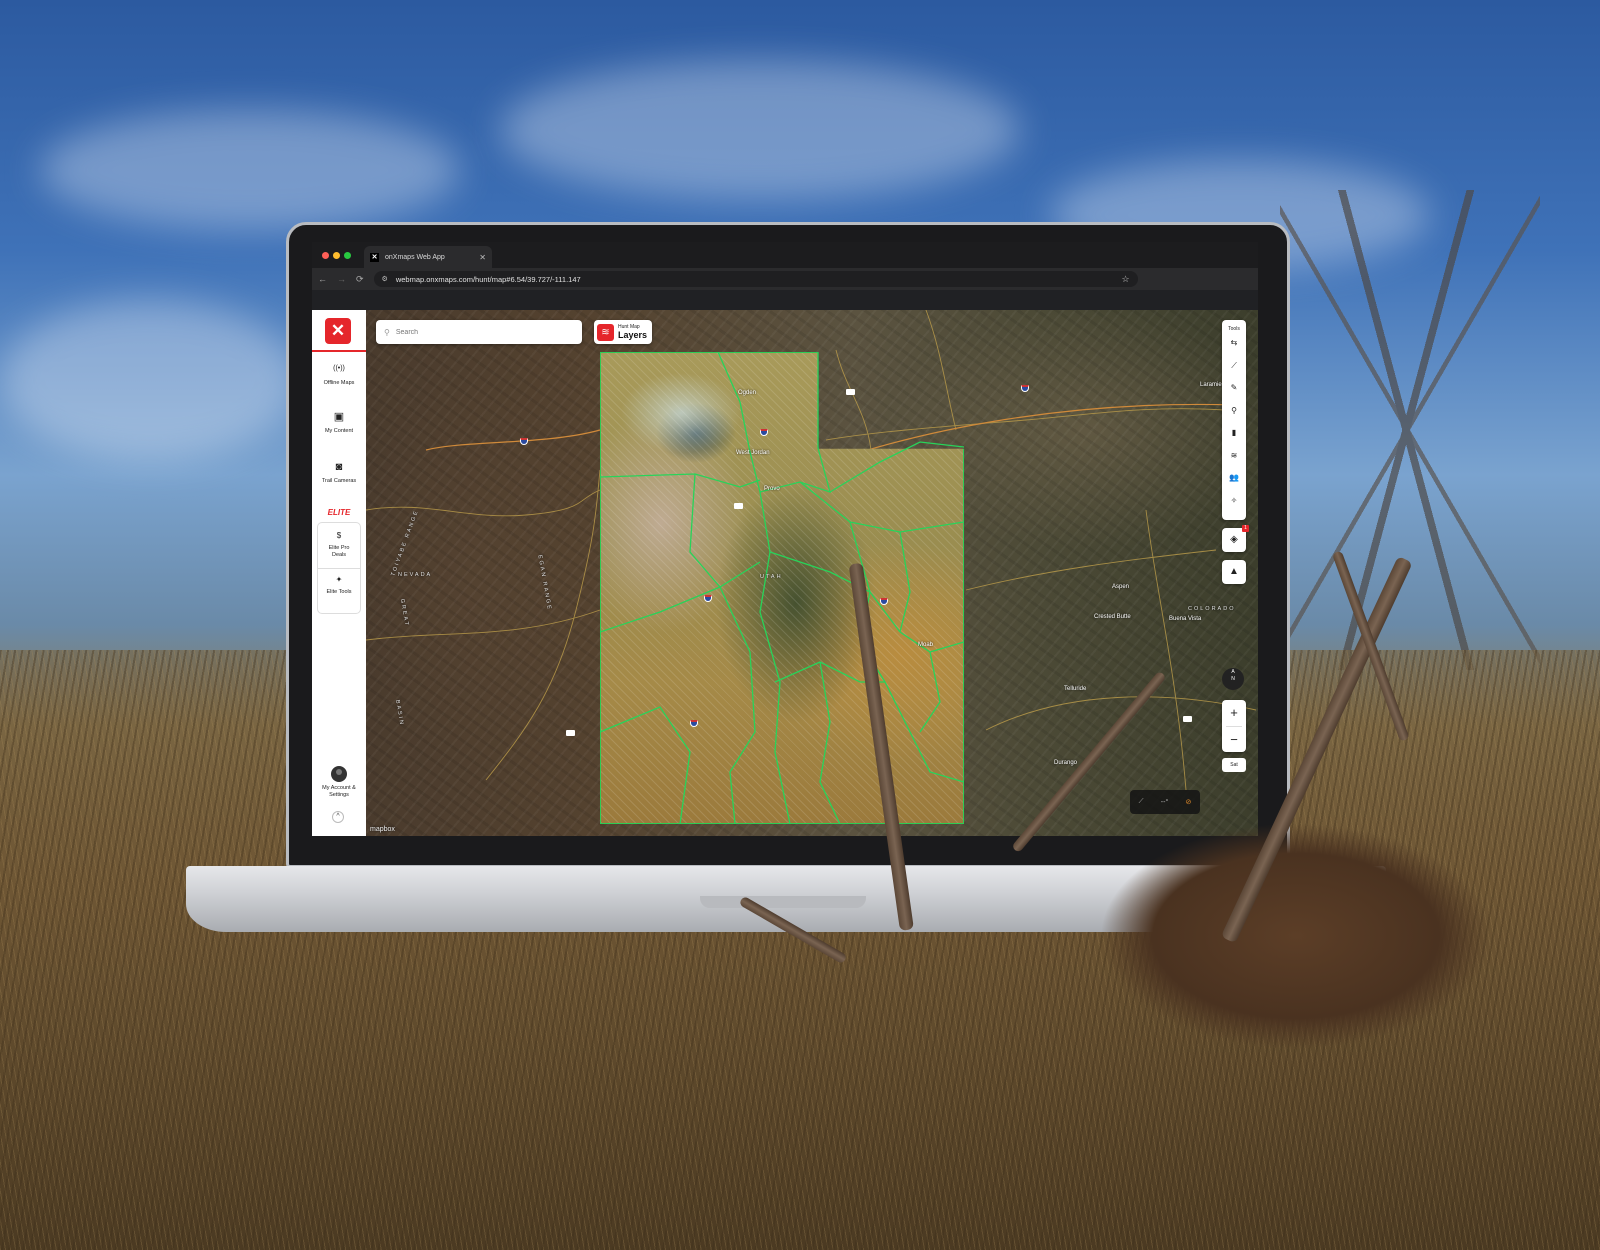 This screenshot has width=1600, height=1250. What do you see at coordinates (374, 257) in the screenshot?
I see `onx-favicon-icon: ✕` at bounding box center [374, 257].